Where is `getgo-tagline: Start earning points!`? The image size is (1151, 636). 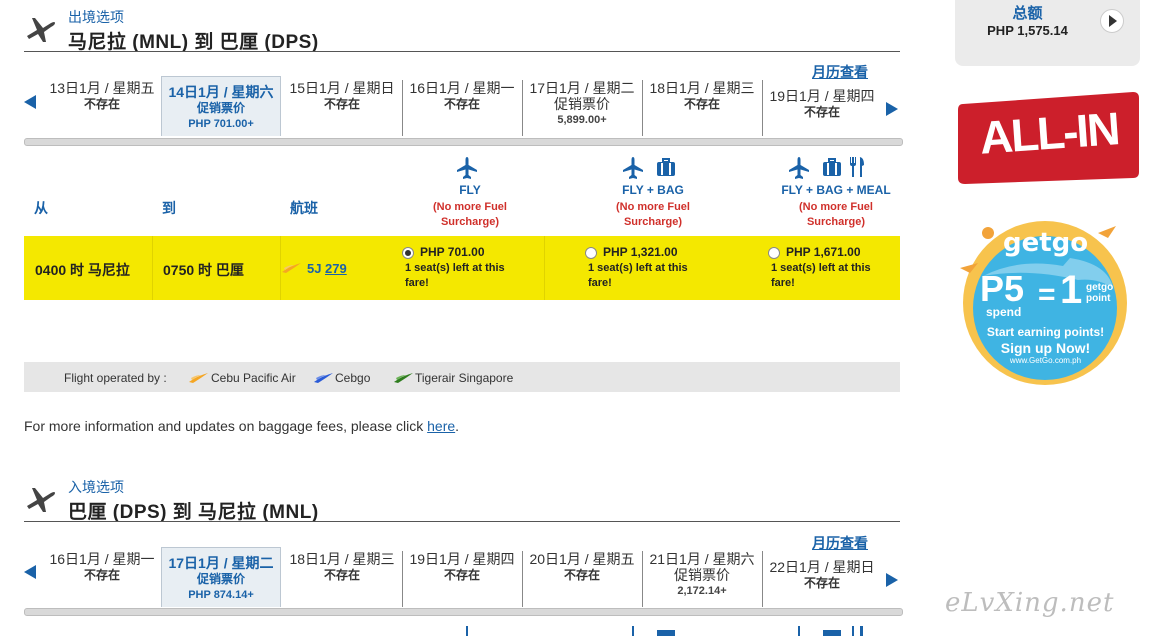 getgo-tagline: Start earning points! is located at coordinates (1045, 332).